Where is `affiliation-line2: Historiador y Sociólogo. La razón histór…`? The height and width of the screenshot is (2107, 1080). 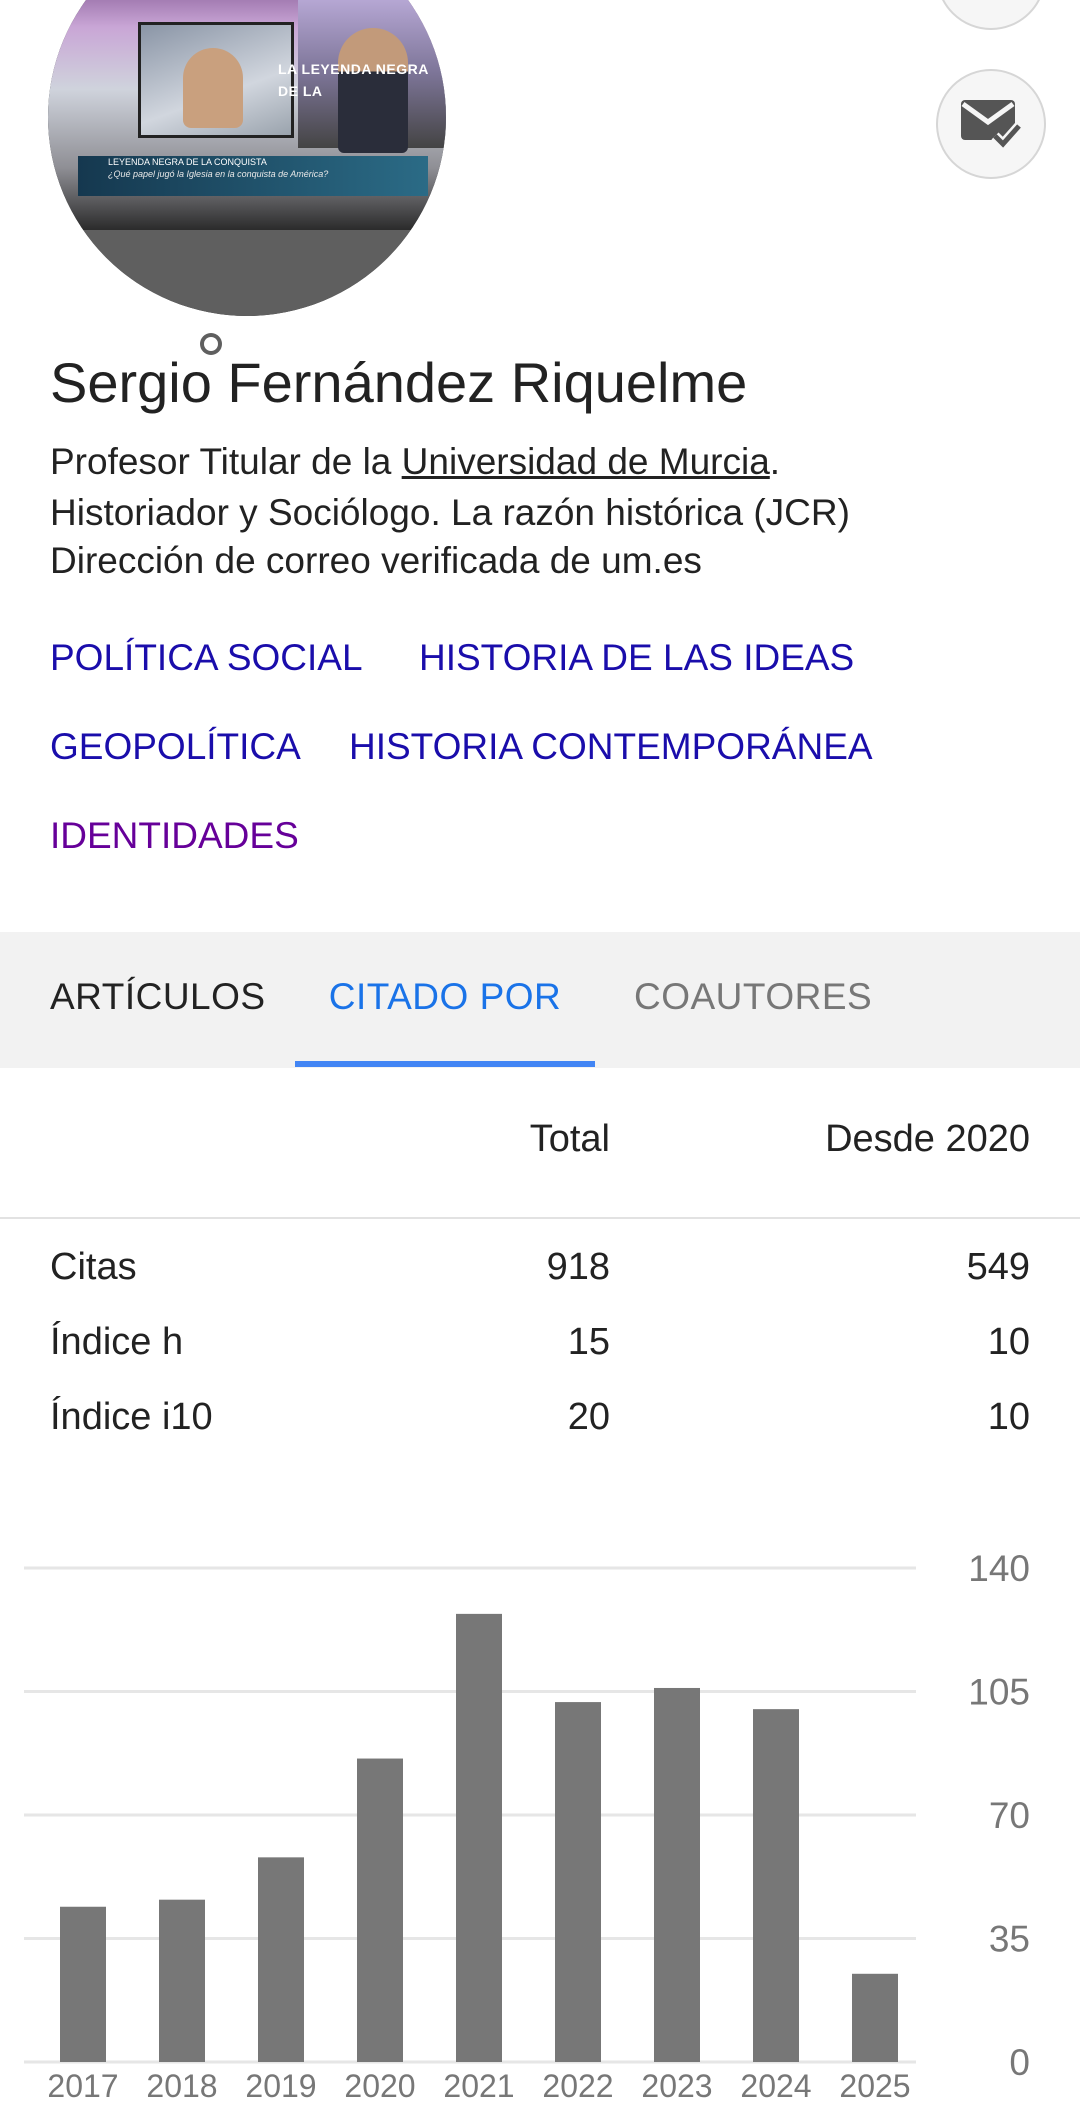 affiliation-line2: Historiador y Sociólogo. La razón histór… is located at coordinates (450, 512).